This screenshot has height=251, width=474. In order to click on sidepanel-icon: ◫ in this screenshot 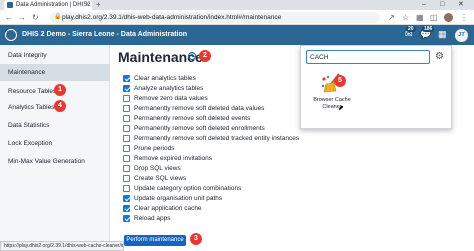, I will do `click(434, 17)`.